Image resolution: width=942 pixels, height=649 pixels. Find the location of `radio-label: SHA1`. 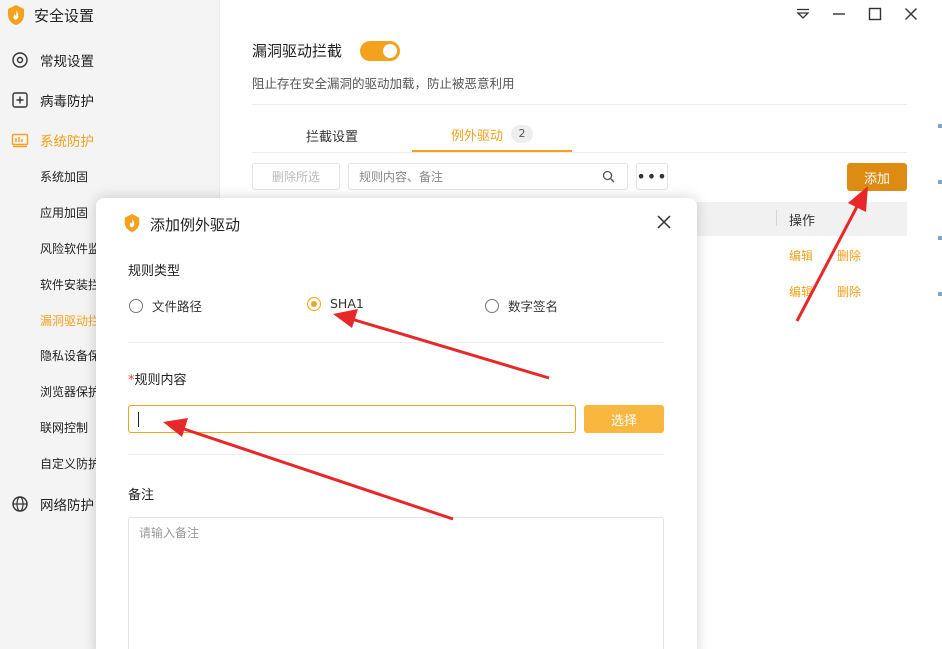

radio-label: SHA1 is located at coordinates (347, 303).